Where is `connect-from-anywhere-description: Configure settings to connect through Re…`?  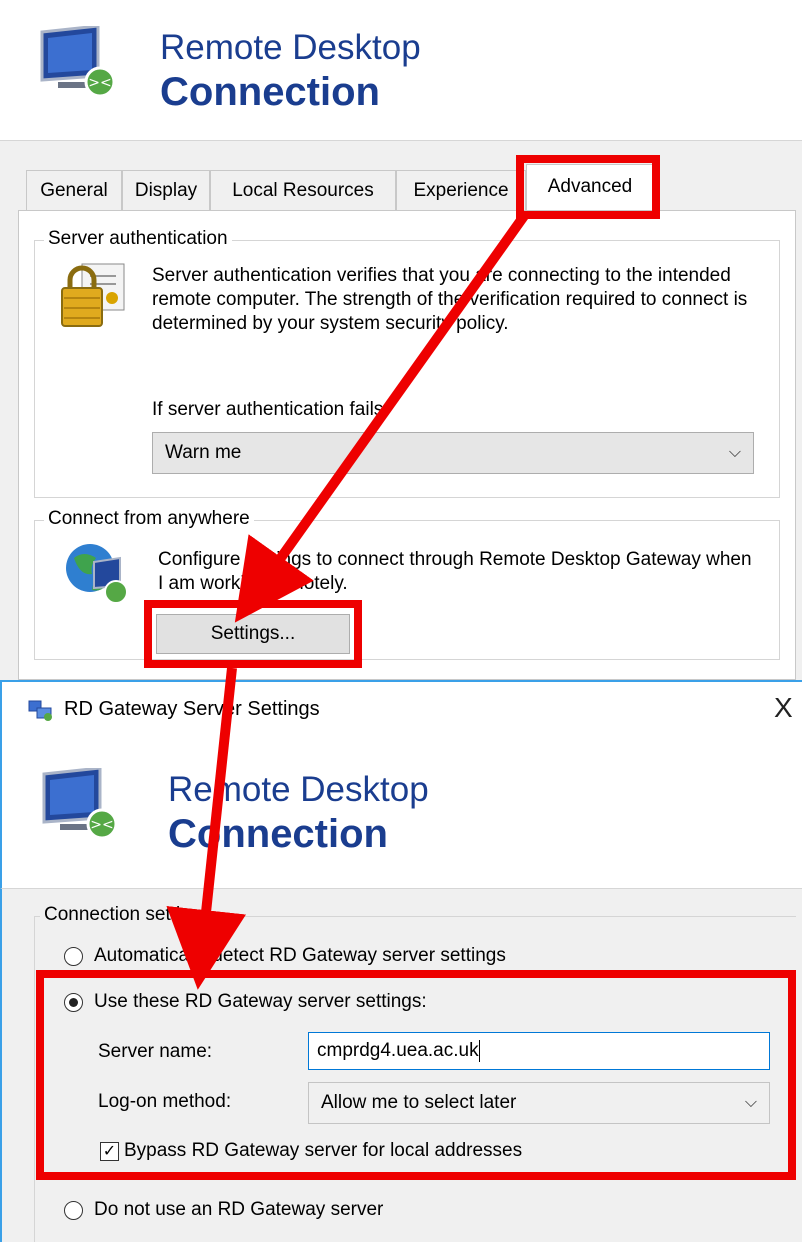 connect-from-anywhere-description: Configure settings to connect through Re… is located at coordinates (455, 571).